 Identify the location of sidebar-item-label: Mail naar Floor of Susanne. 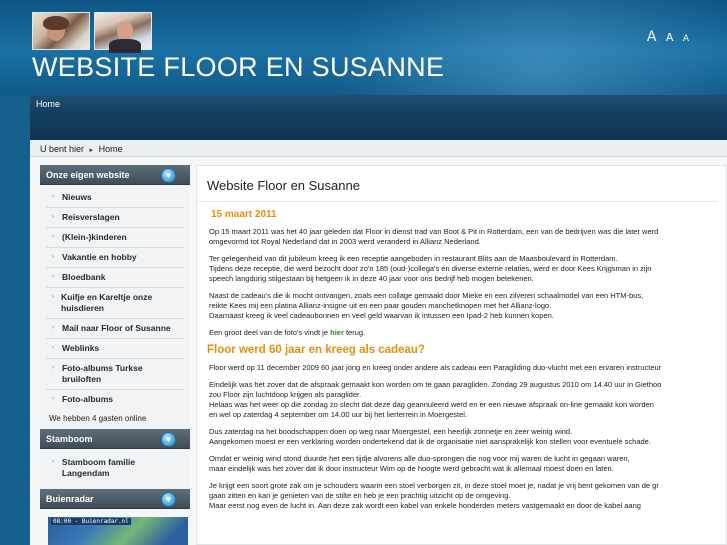
(116, 328).